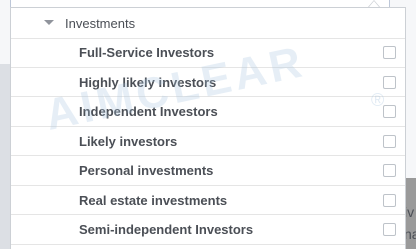 This screenshot has width=416, height=249. I want to click on dropdown-pointer, so click(374, 3).